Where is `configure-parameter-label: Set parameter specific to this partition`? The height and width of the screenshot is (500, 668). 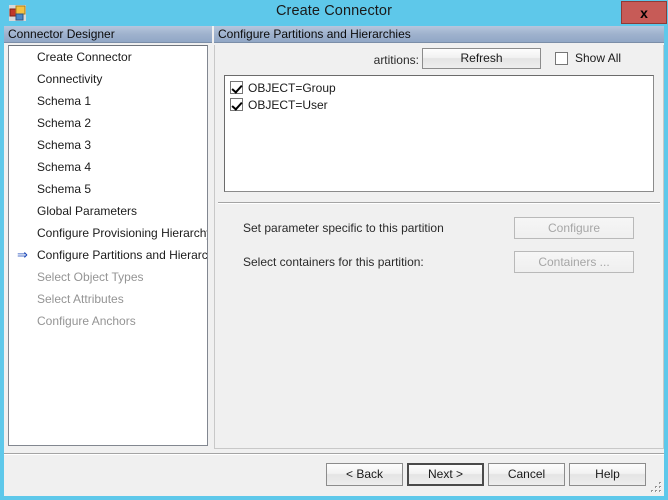
configure-parameter-label: Set parameter specific to this partition is located at coordinates (343, 228).